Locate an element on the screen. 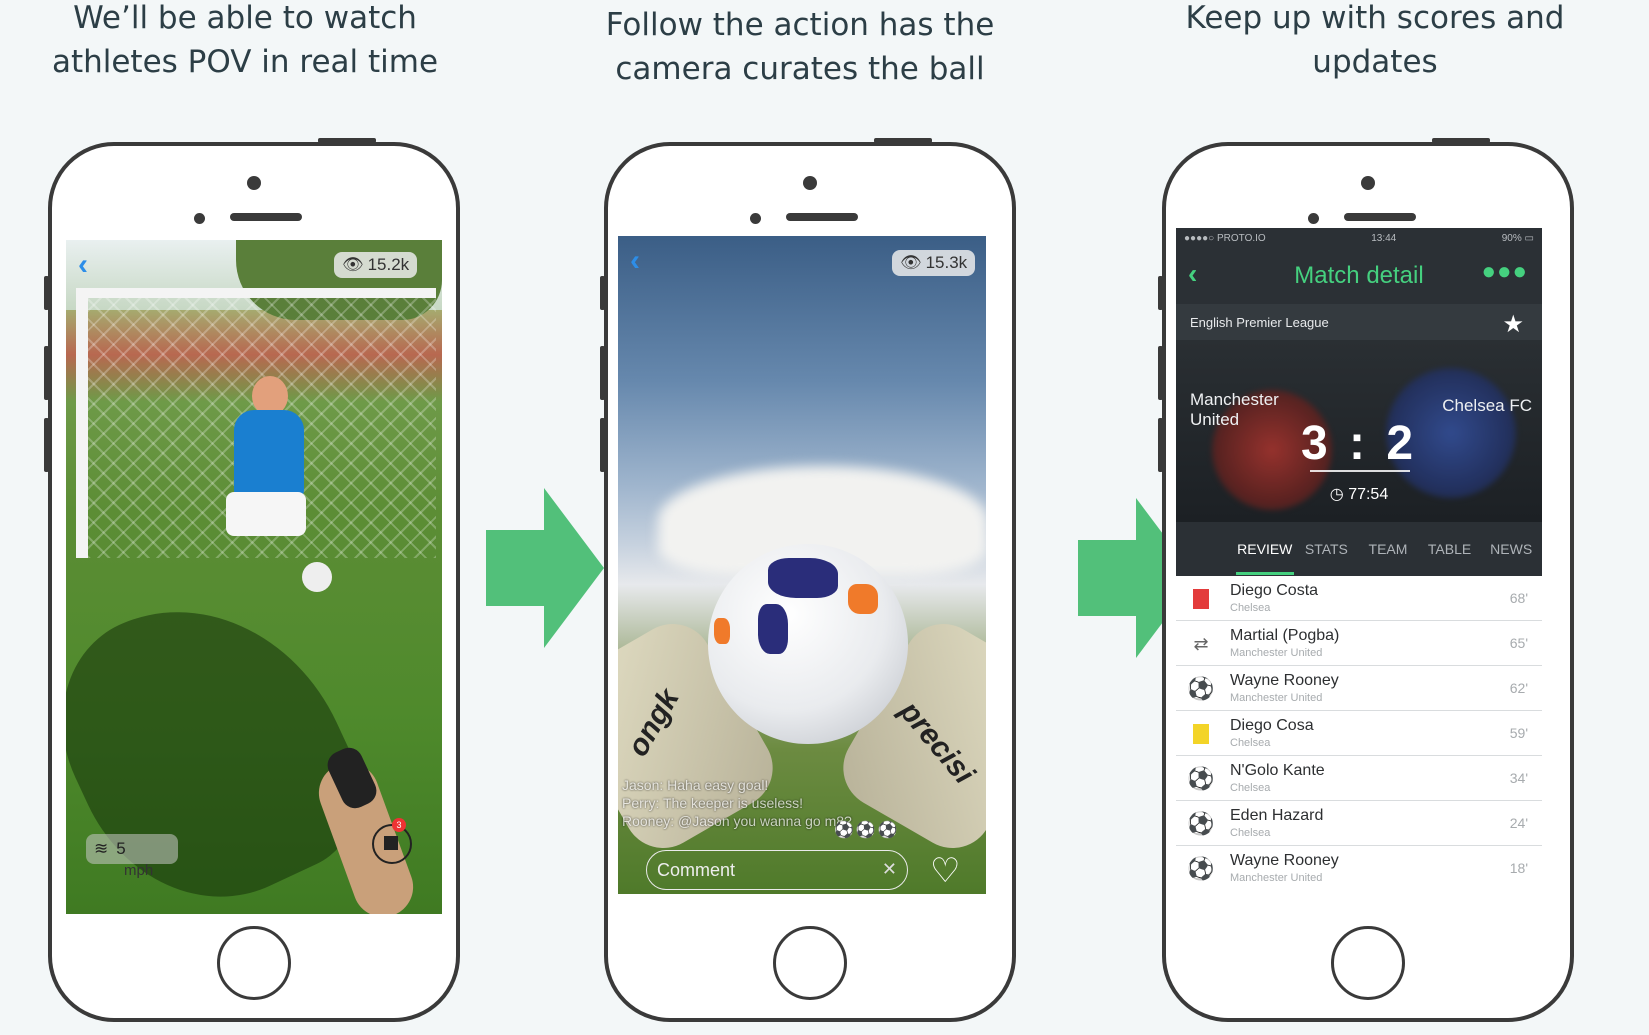 The image size is (1649, 1035). chat-message: Perry: The keeper is useless! is located at coordinates (713, 803).